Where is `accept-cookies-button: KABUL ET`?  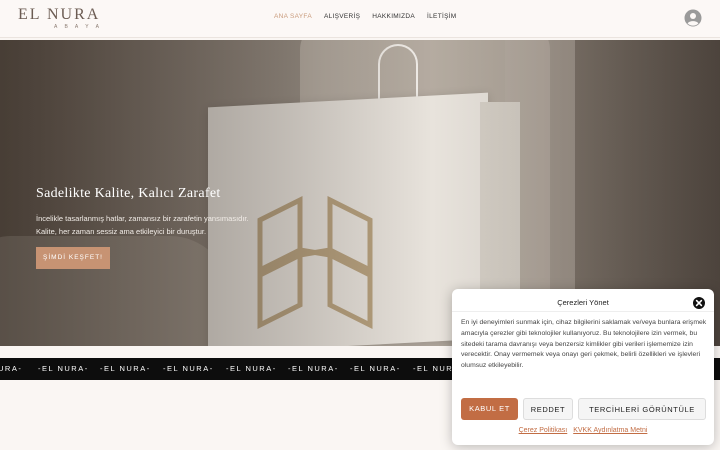
accept-cookies-button: KABUL ET is located at coordinates (489, 409).